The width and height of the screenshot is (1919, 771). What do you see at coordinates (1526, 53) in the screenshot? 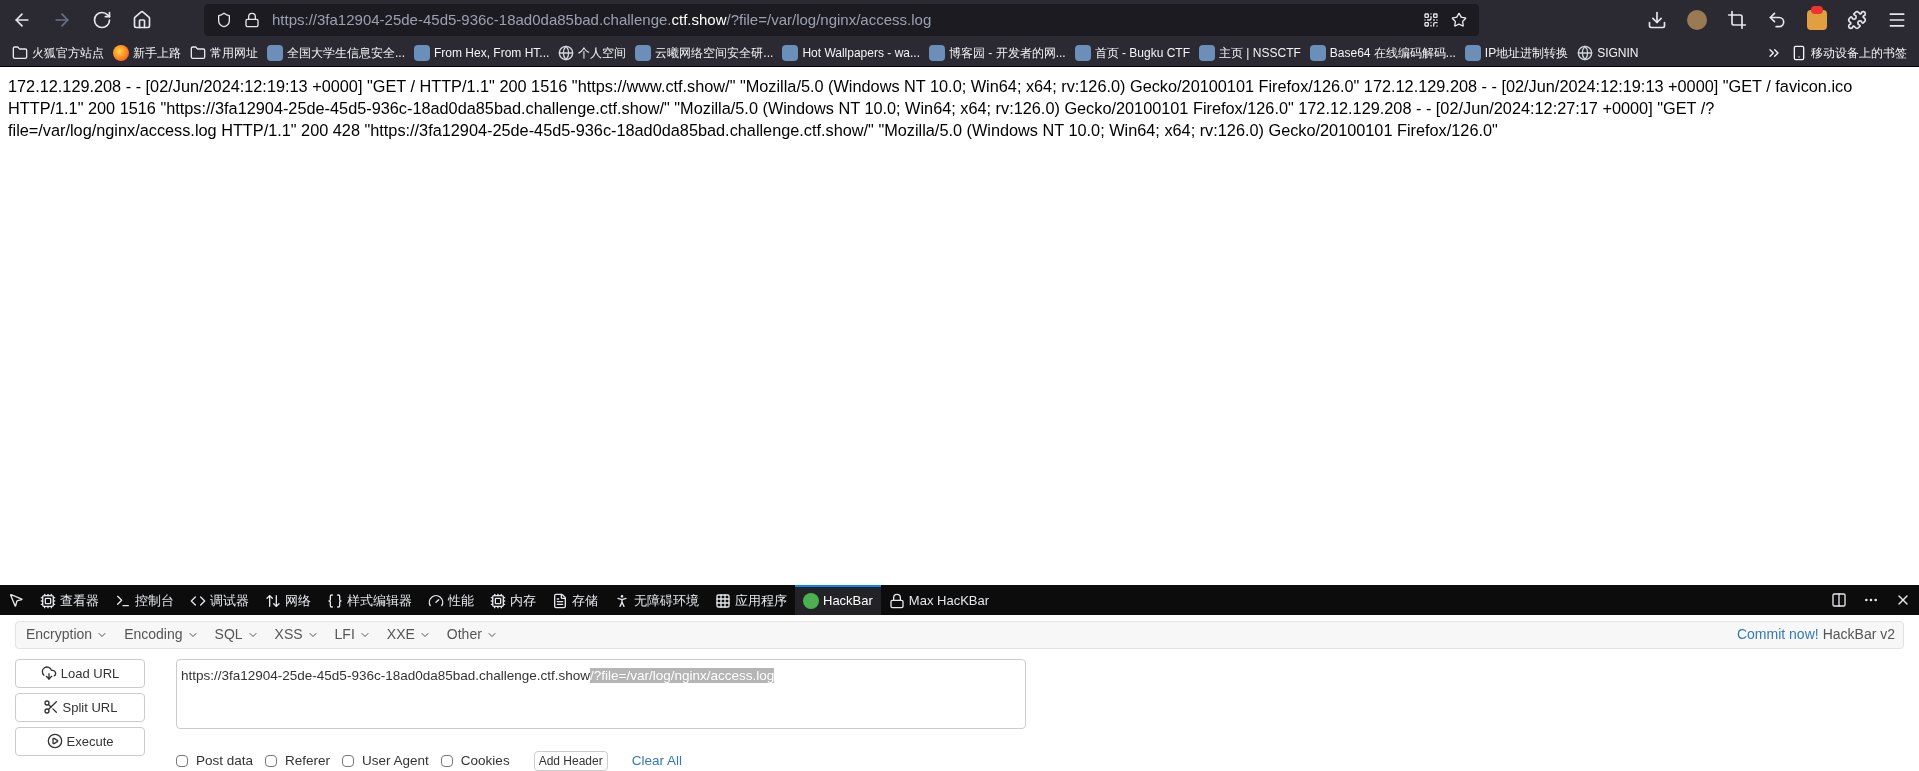
I see `bookmark-item: IP地址进制转换` at bounding box center [1526, 53].